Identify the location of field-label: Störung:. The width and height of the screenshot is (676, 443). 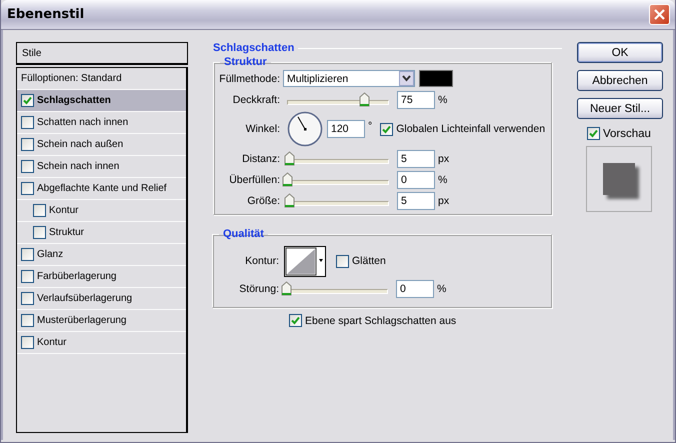
(259, 288).